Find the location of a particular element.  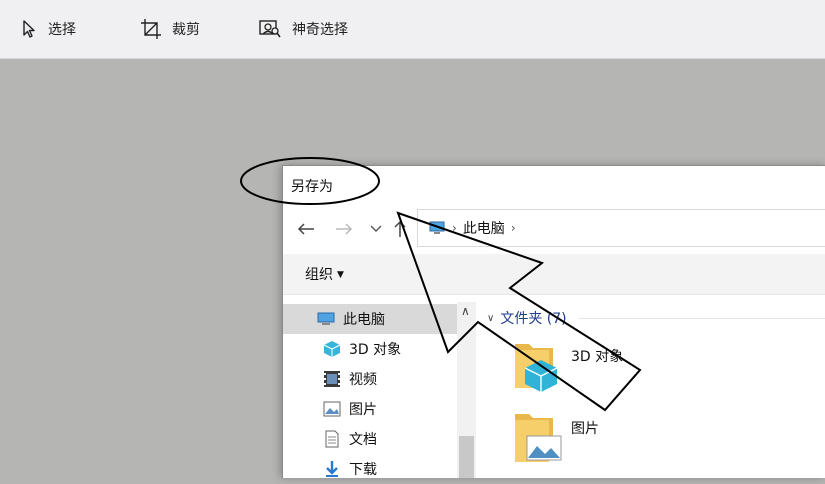

select-tool-button: 选择 is located at coordinates (48, 29).